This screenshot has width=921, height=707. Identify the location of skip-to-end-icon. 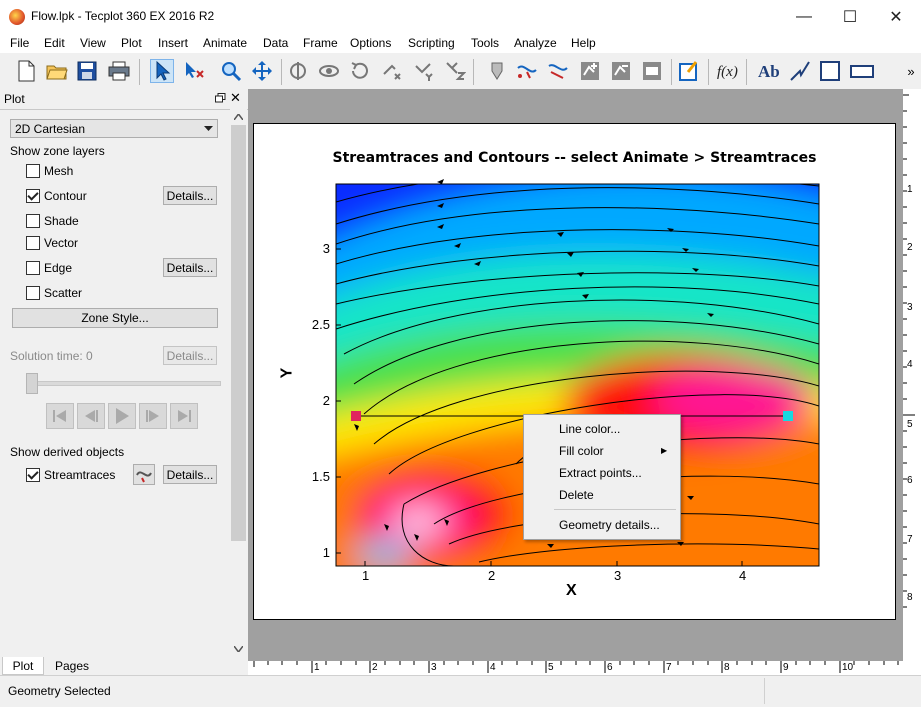
(184, 416).